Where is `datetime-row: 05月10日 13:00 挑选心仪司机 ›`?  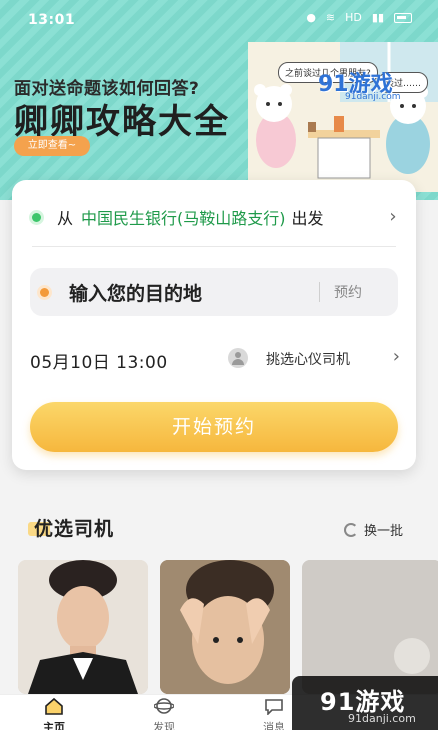
datetime-row: 05月10日 13:00 挑选心仪司机 › is located at coordinates (215, 359).